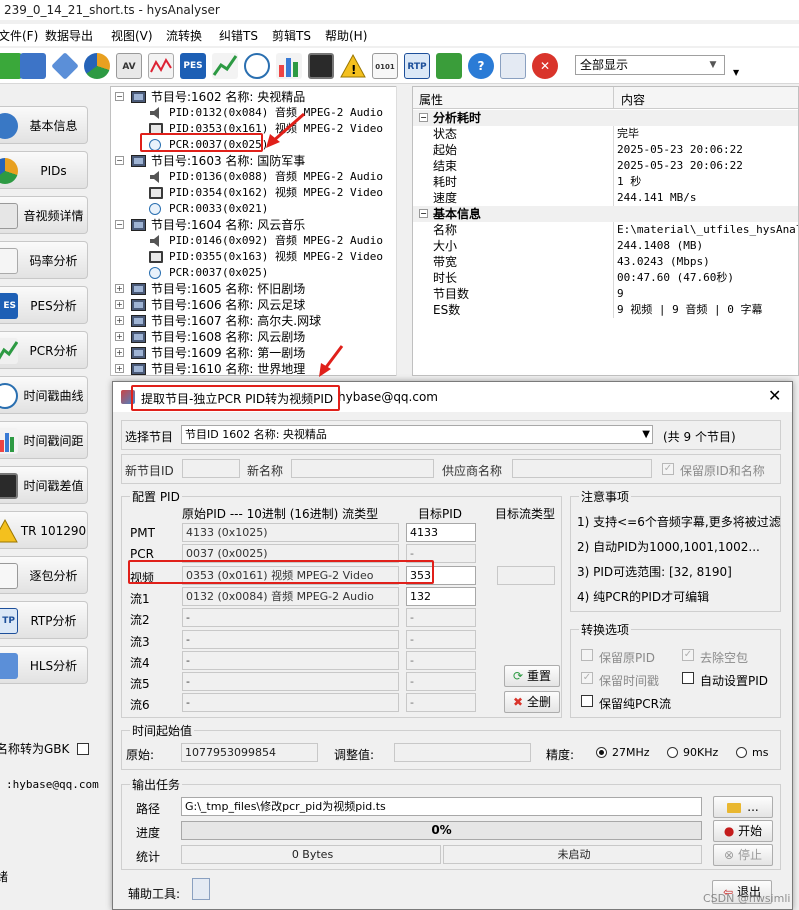 This screenshot has height=910, width=799. Describe the element at coordinates (228, 225) in the screenshot. I see `tree-program-node: 节目号:1604 名称: 风云音乐` at that location.